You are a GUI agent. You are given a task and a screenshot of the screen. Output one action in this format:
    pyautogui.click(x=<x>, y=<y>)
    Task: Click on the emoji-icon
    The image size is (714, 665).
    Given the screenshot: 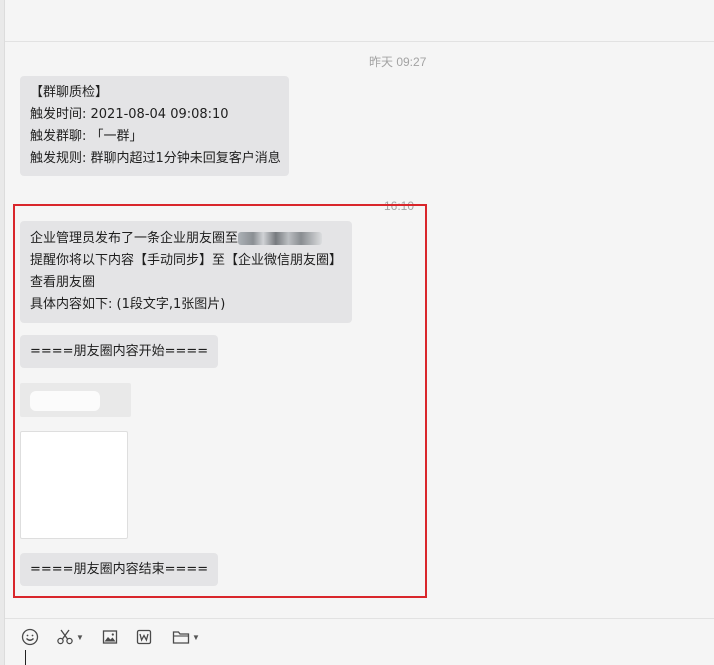 What is the action you would take?
    pyautogui.click(x=30, y=637)
    